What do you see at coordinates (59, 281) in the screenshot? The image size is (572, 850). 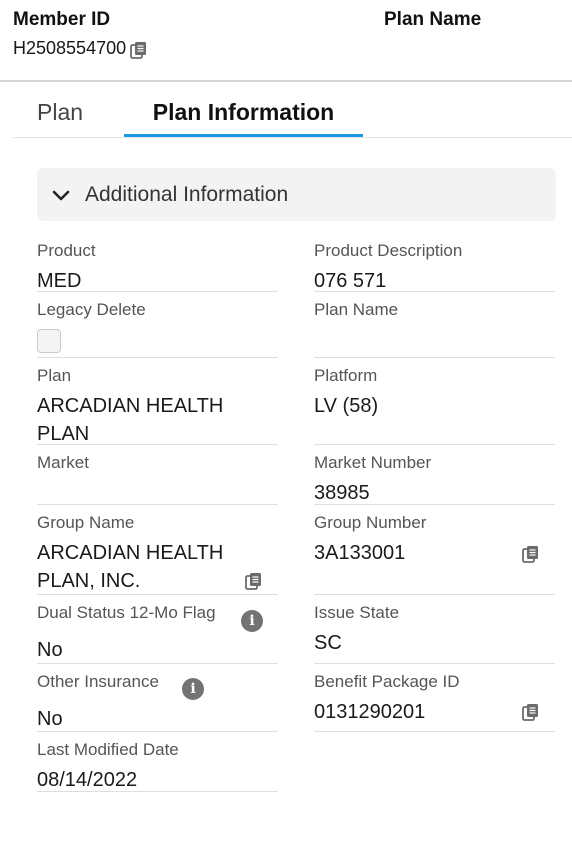 I see `field-value: MED` at bounding box center [59, 281].